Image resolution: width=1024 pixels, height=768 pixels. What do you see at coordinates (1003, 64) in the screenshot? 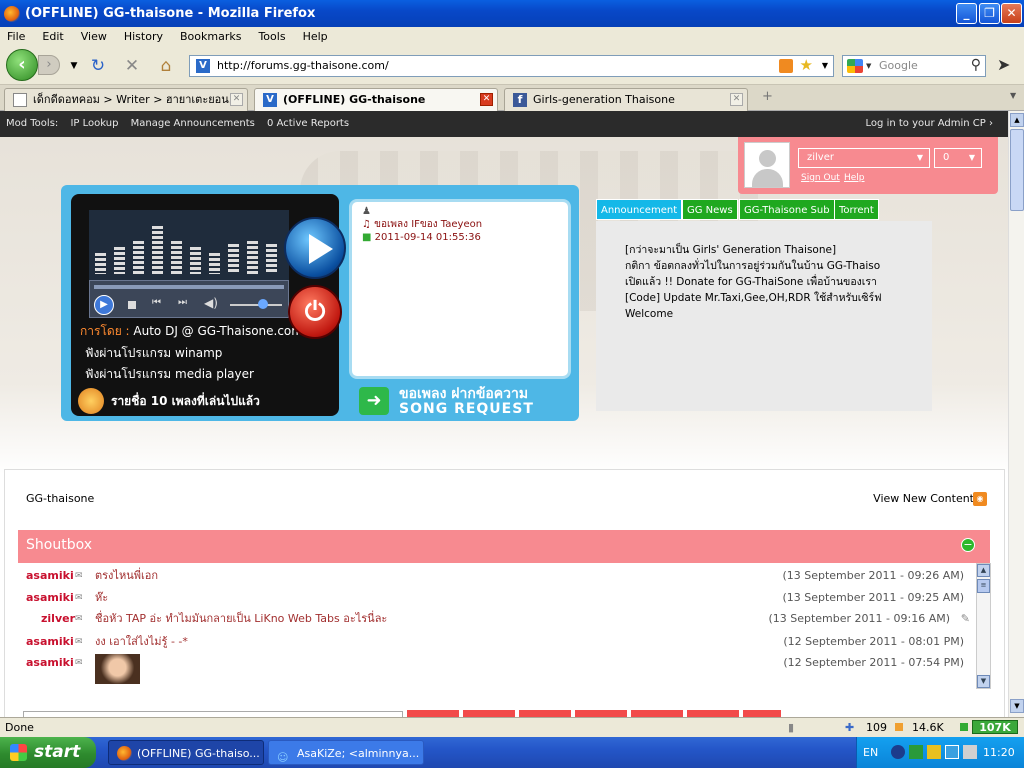
I see `cursor-tool-icon: ➤` at bounding box center [1003, 64].